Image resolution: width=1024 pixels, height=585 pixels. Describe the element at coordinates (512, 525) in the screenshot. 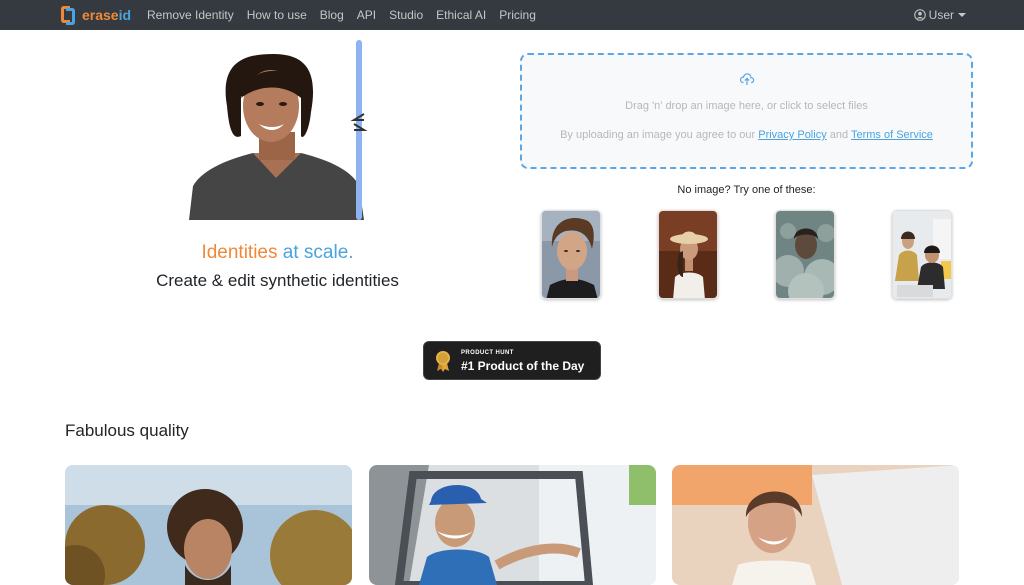

I see `quality-image-delivery-driver` at that location.